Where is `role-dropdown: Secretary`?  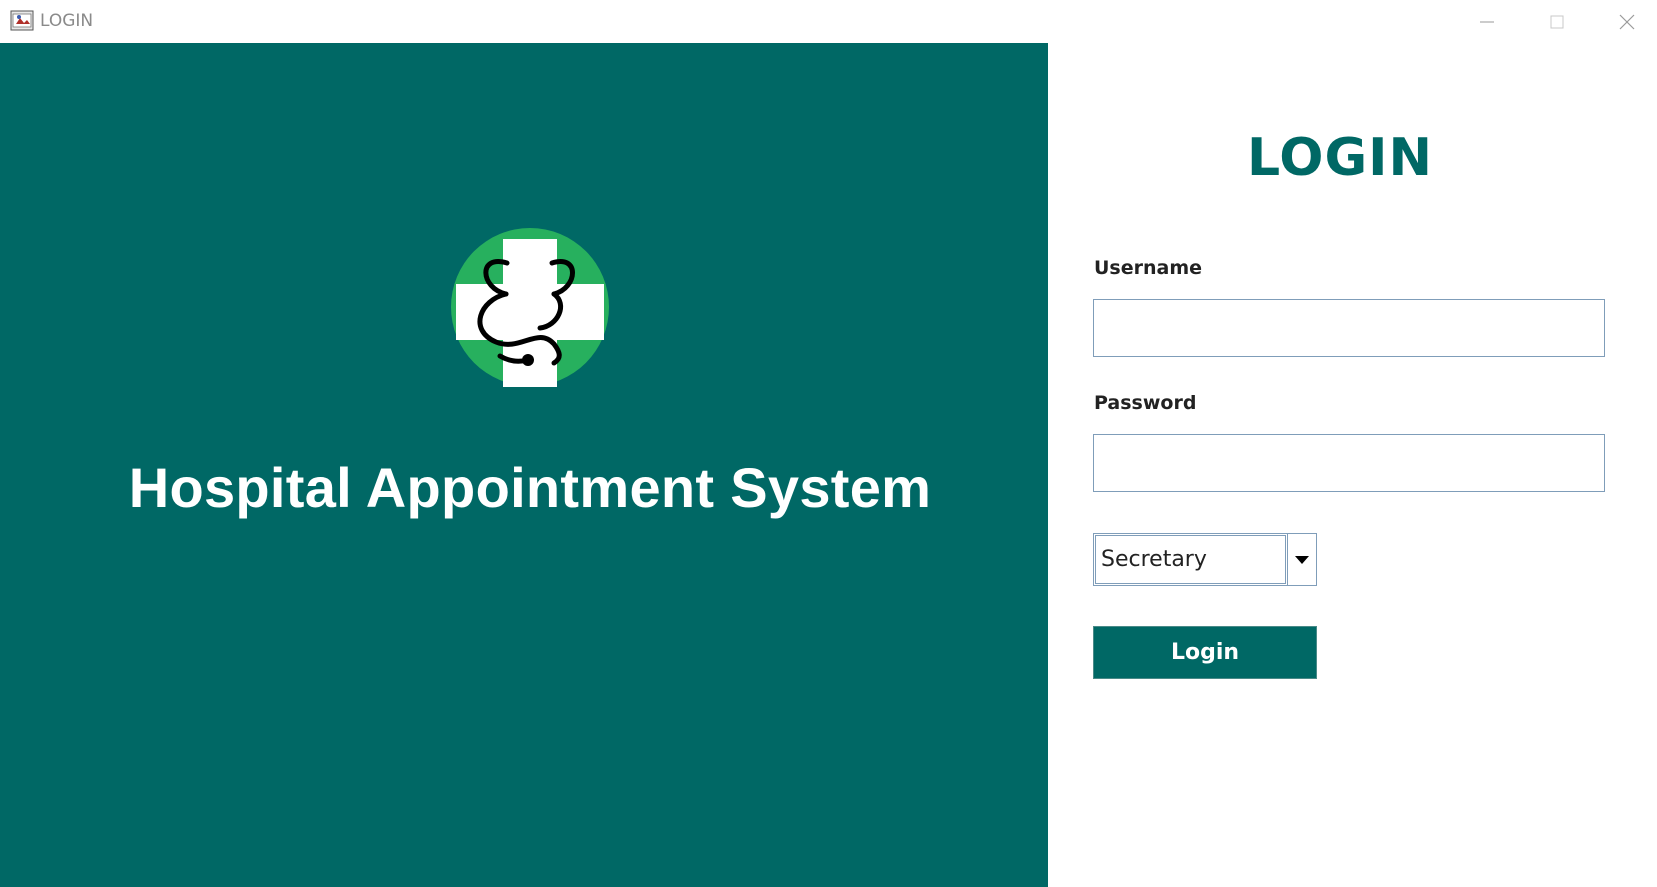 role-dropdown: Secretary is located at coordinates (1205, 559).